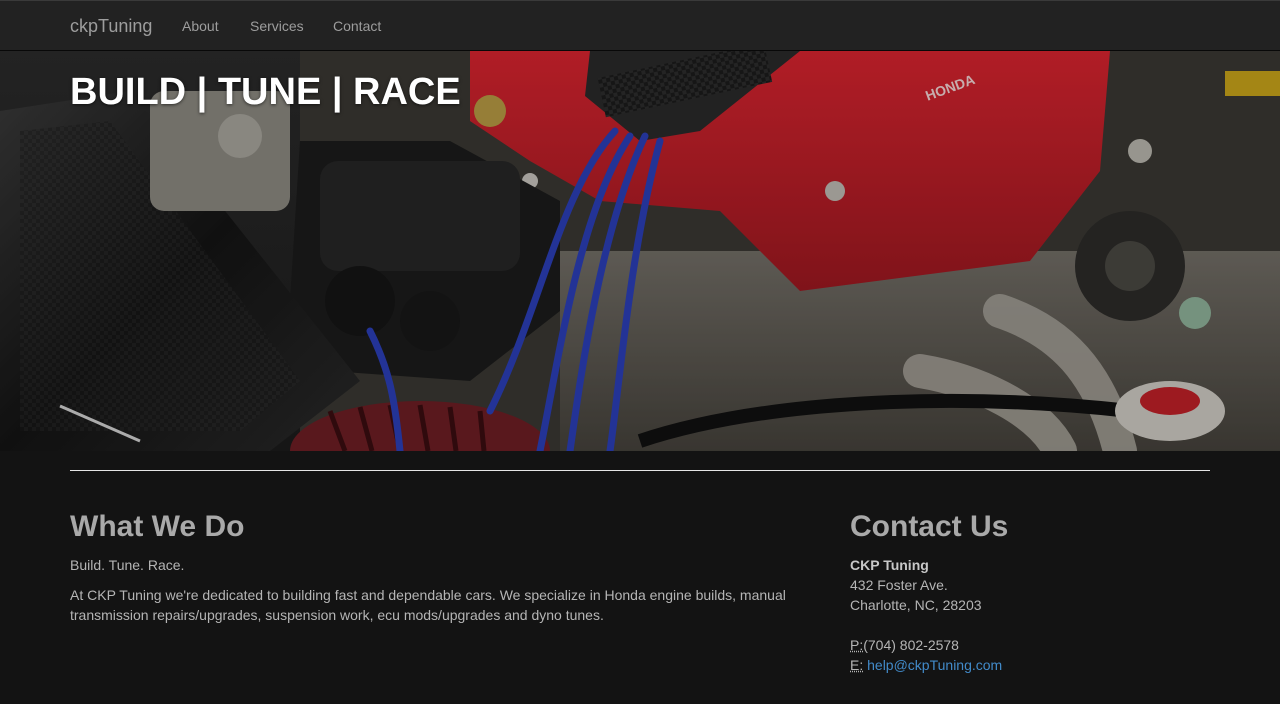 The height and width of the screenshot is (704, 1280). Describe the element at coordinates (357, 26) in the screenshot. I see `nav-contact-link: Contact` at that location.